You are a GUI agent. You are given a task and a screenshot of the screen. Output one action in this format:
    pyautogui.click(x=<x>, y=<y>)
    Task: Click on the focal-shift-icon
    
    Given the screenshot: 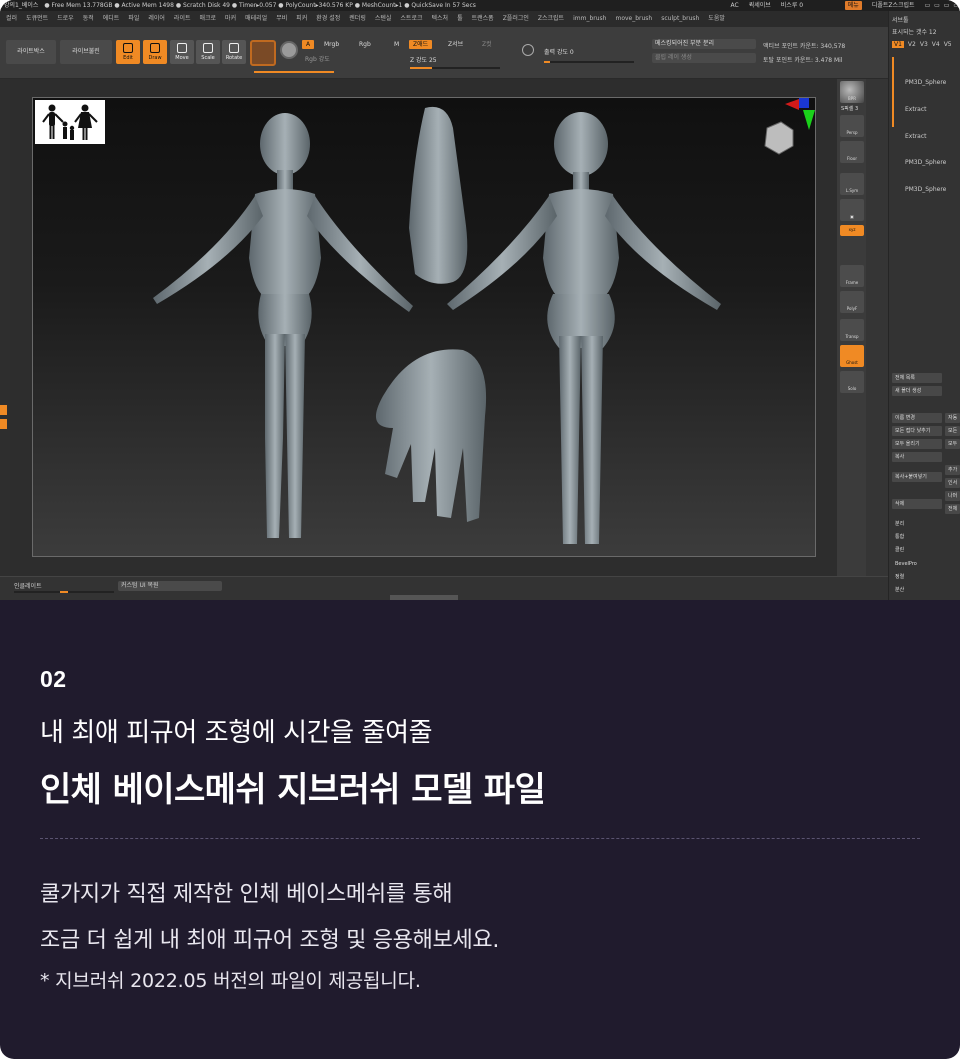 What is the action you would take?
    pyautogui.click(x=528, y=50)
    